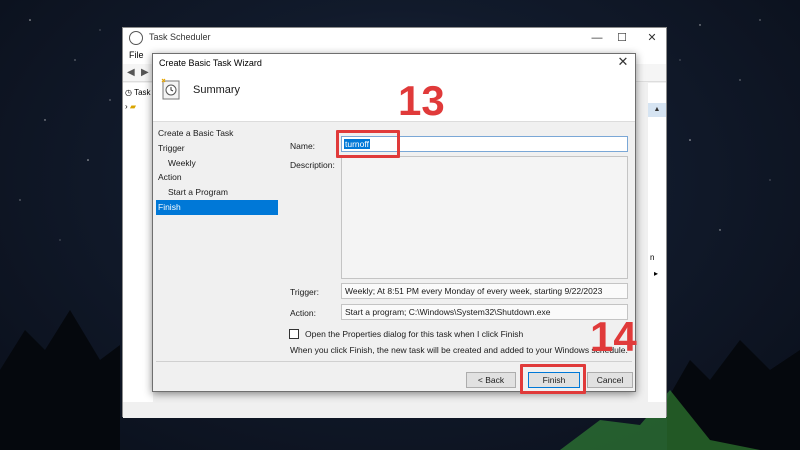 This screenshot has width=800, height=450. What do you see at coordinates (491, 380) in the screenshot?
I see `back-button: < Back` at bounding box center [491, 380].